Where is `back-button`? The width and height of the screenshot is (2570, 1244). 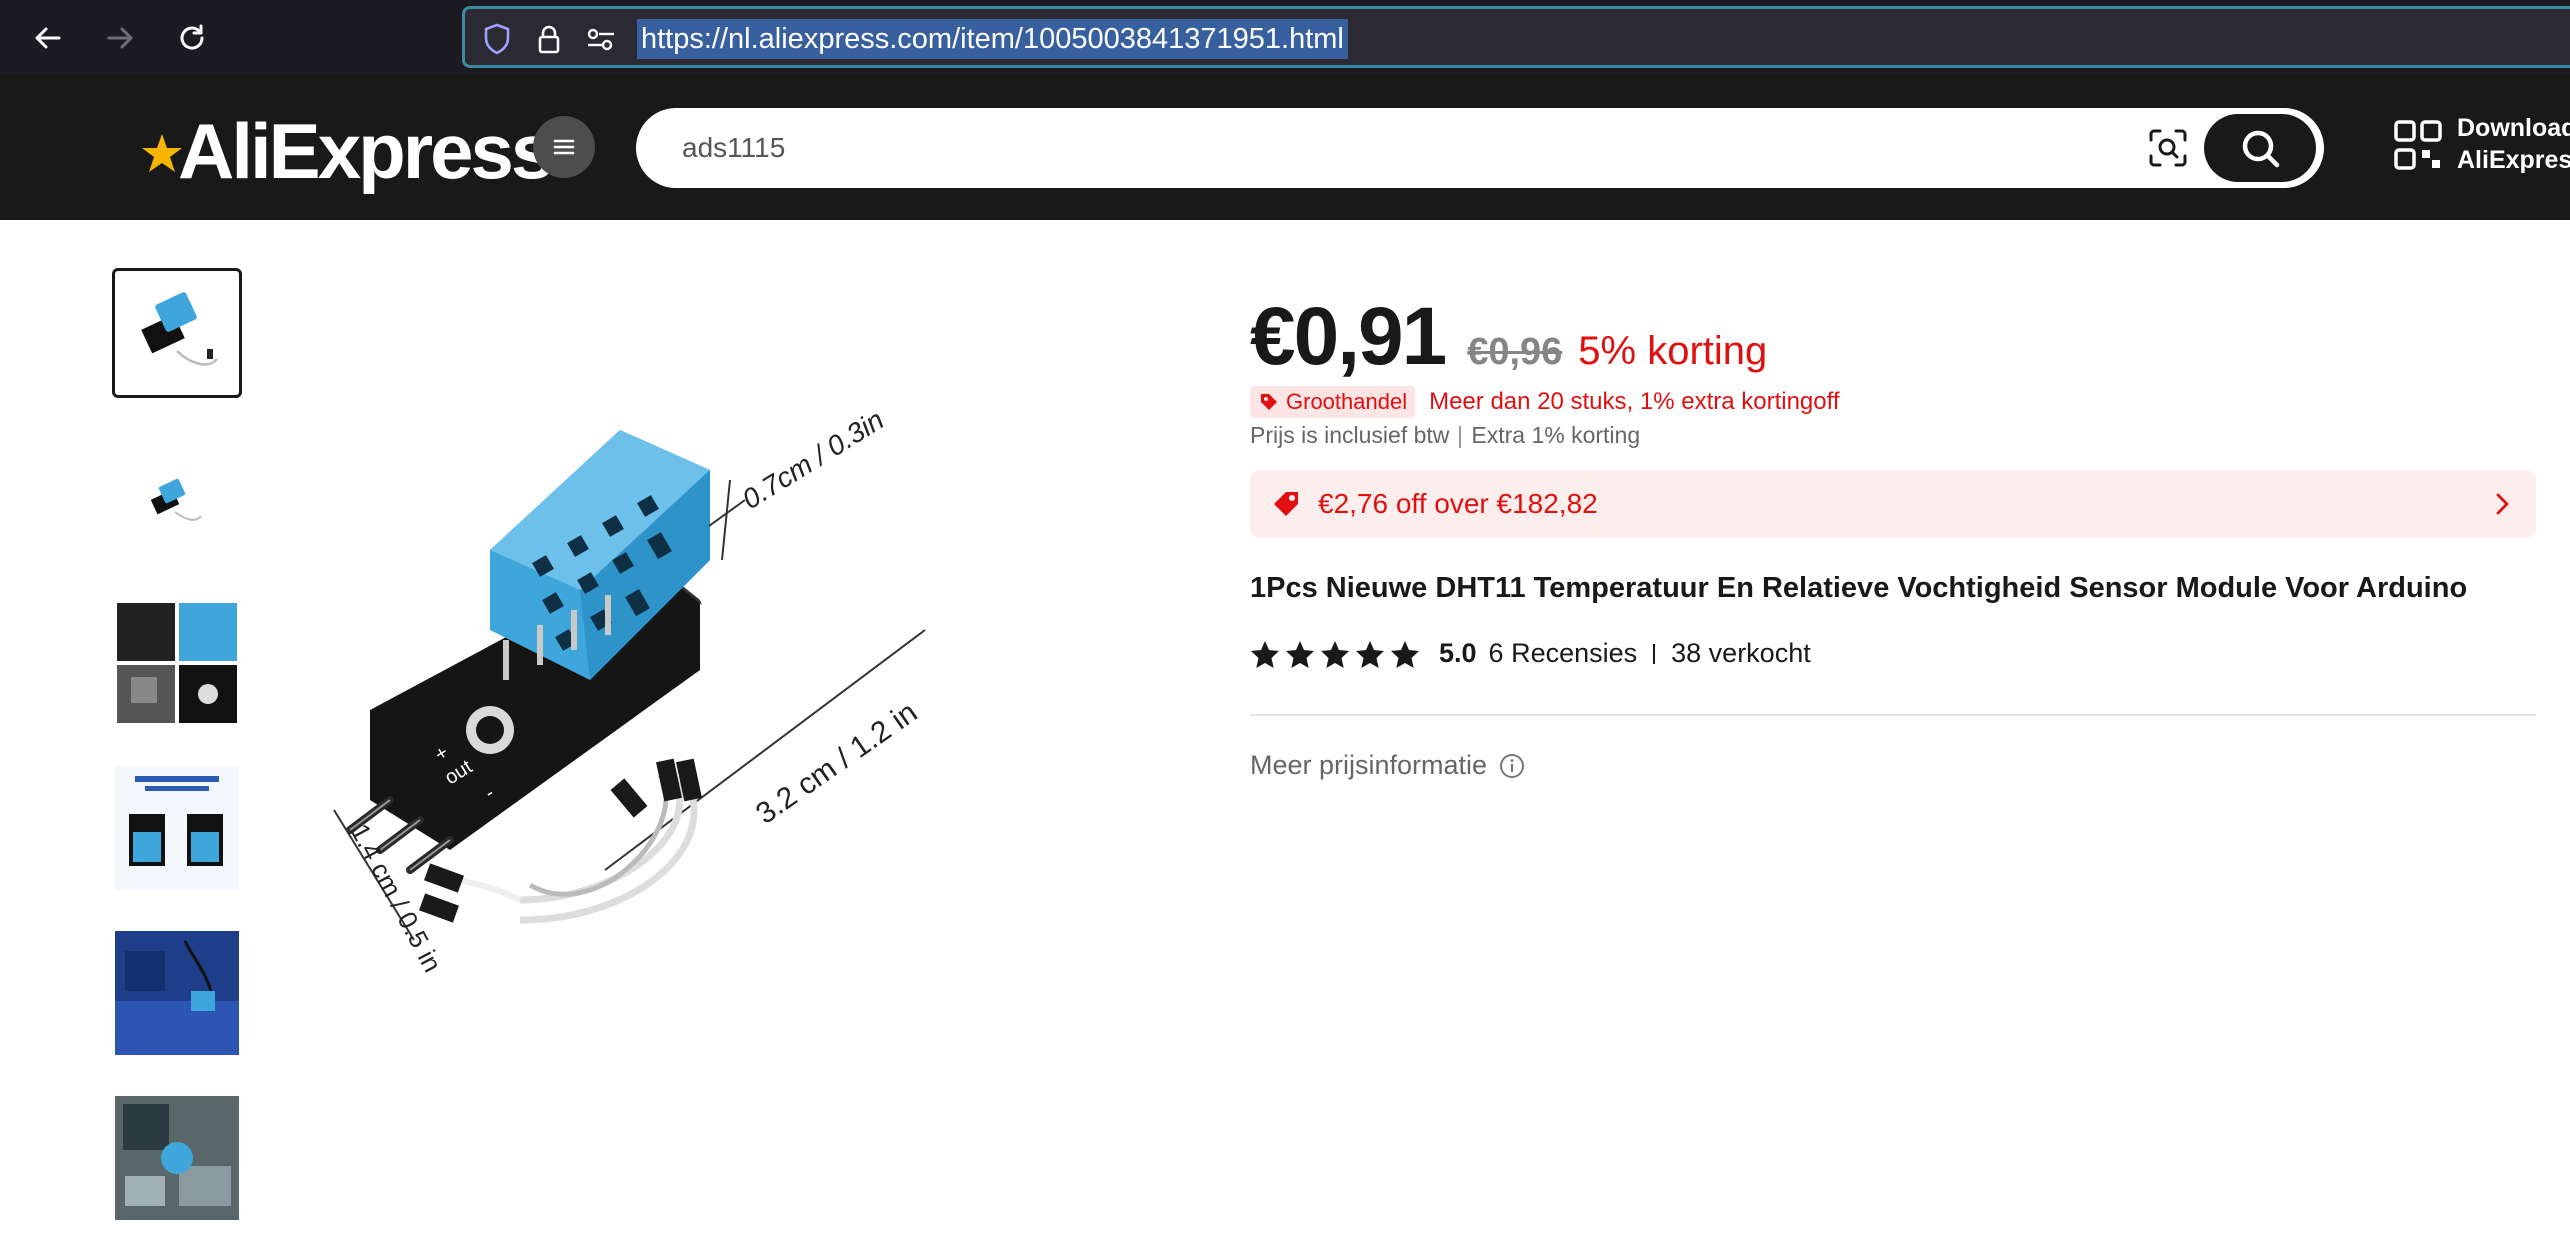 back-button is located at coordinates (48, 38).